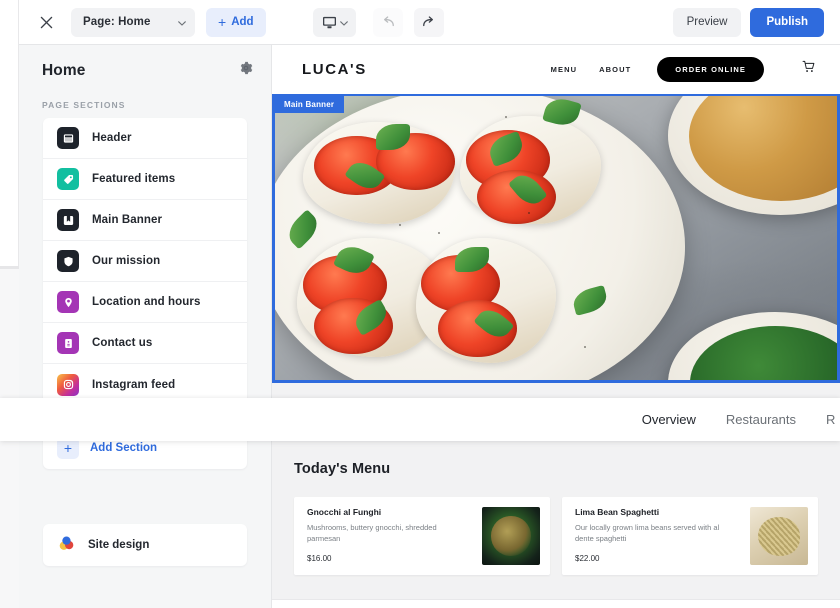 Image resolution: width=840 pixels, height=608 pixels. What do you see at coordinates (246, 70) in the screenshot?
I see `gear-icon` at bounding box center [246, 70].